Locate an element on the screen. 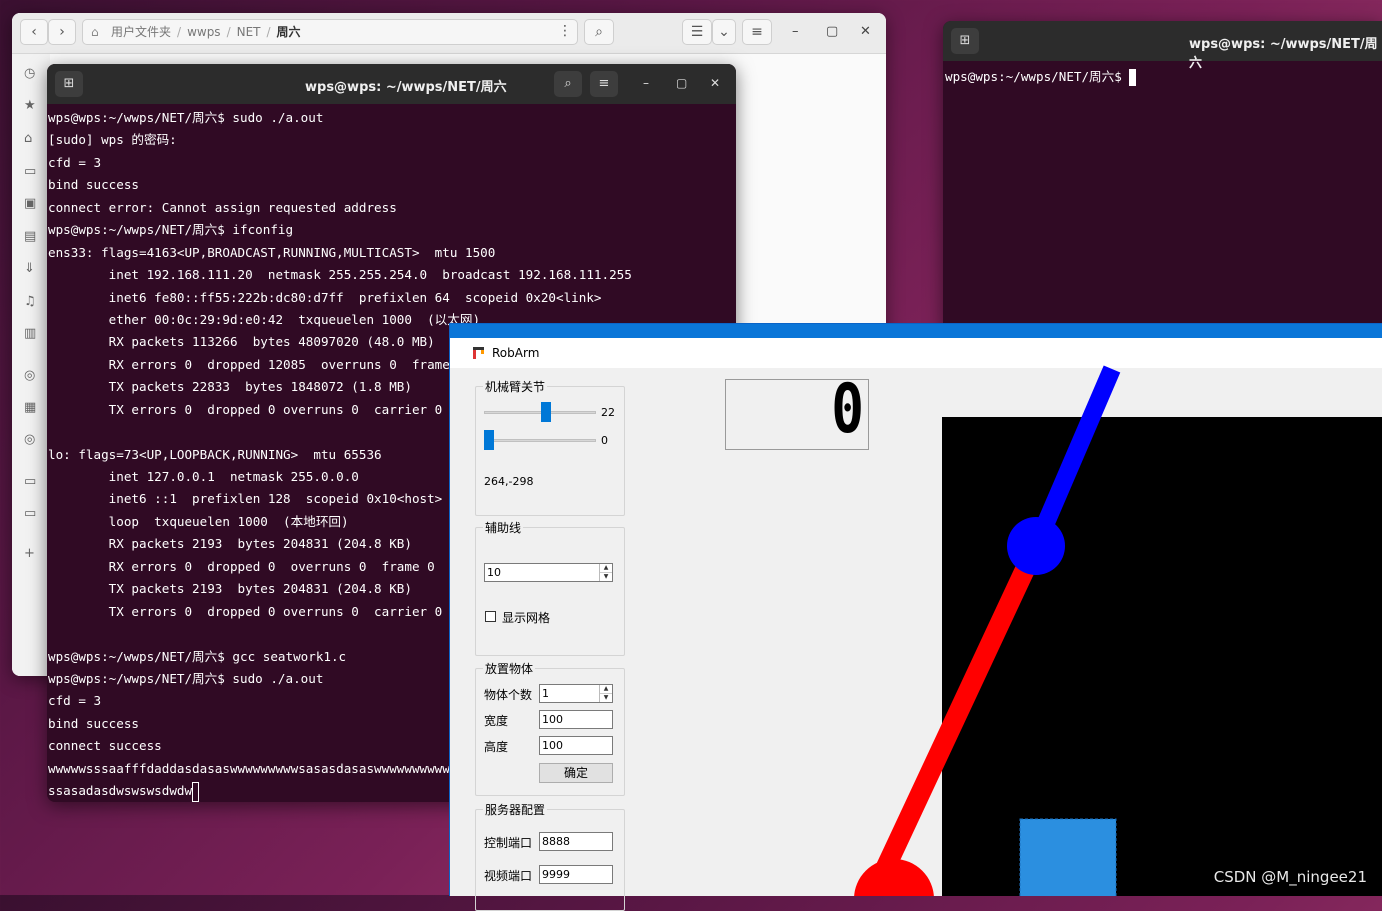 The height and width of the screenshot is (911, 1382). view-options-button: ⌄ is located at coordinates (724, 32).